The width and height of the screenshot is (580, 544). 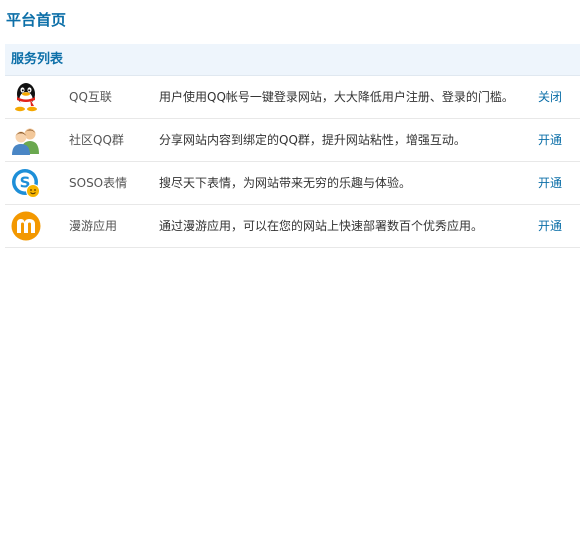 I want to click on service-row-soso-emoticon: S SOSO表情 搜尽天下表情，为网站带来无穷的乐趣与体验。 开通, so click(x=292, y=183).